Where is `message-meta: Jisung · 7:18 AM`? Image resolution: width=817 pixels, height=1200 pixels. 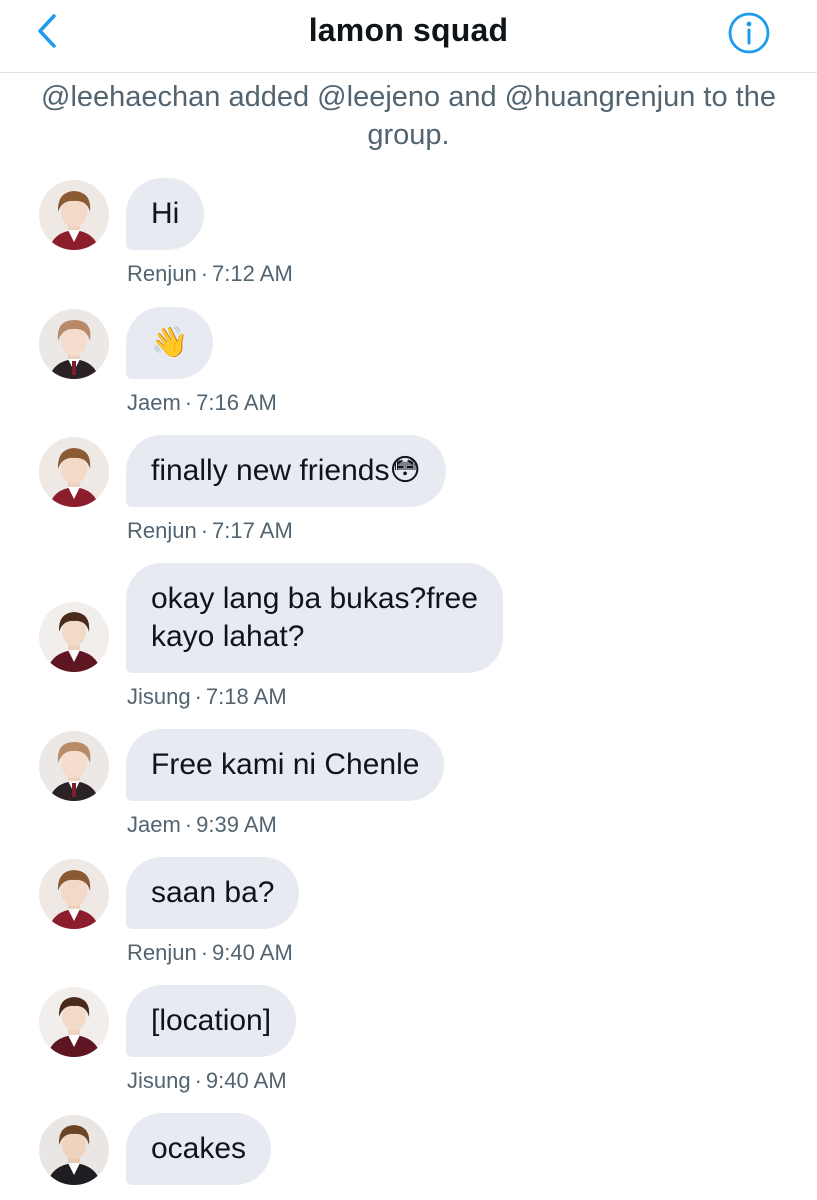 message-meta: Jisung · 7:18 AM is located at coordinates (207, 697).